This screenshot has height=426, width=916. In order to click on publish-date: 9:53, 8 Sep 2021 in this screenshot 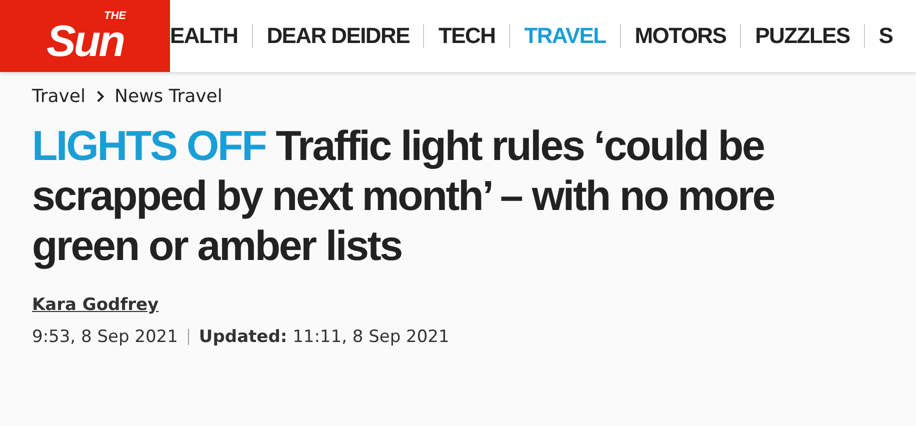, I will do `click(105, 336)`.